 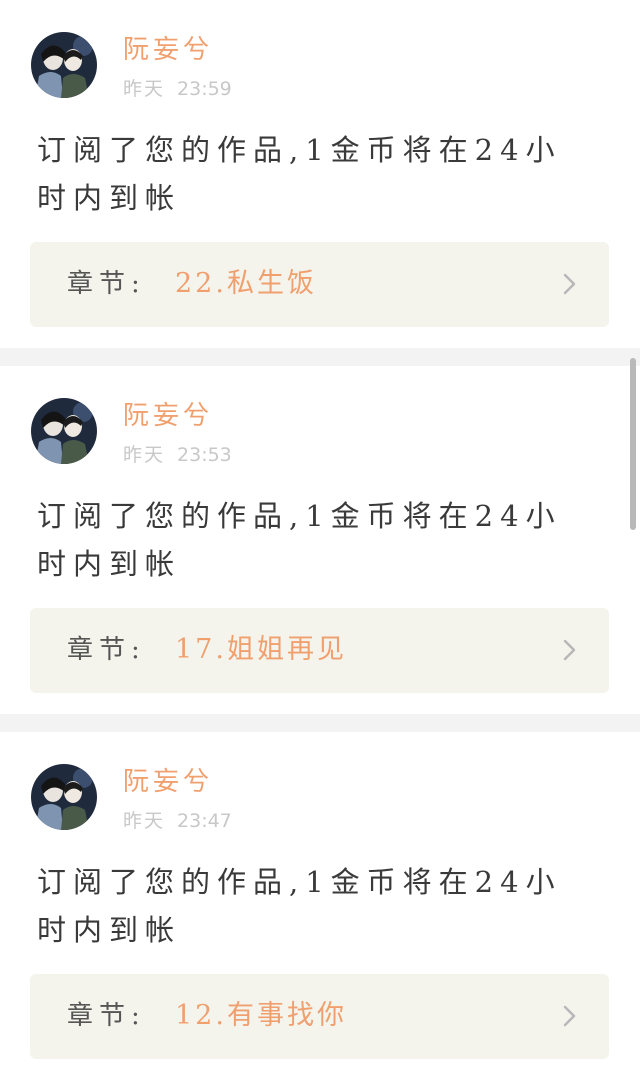 I want to click on chapter-link: 章节: 12.有事找你, so click(x=319, y=1016).